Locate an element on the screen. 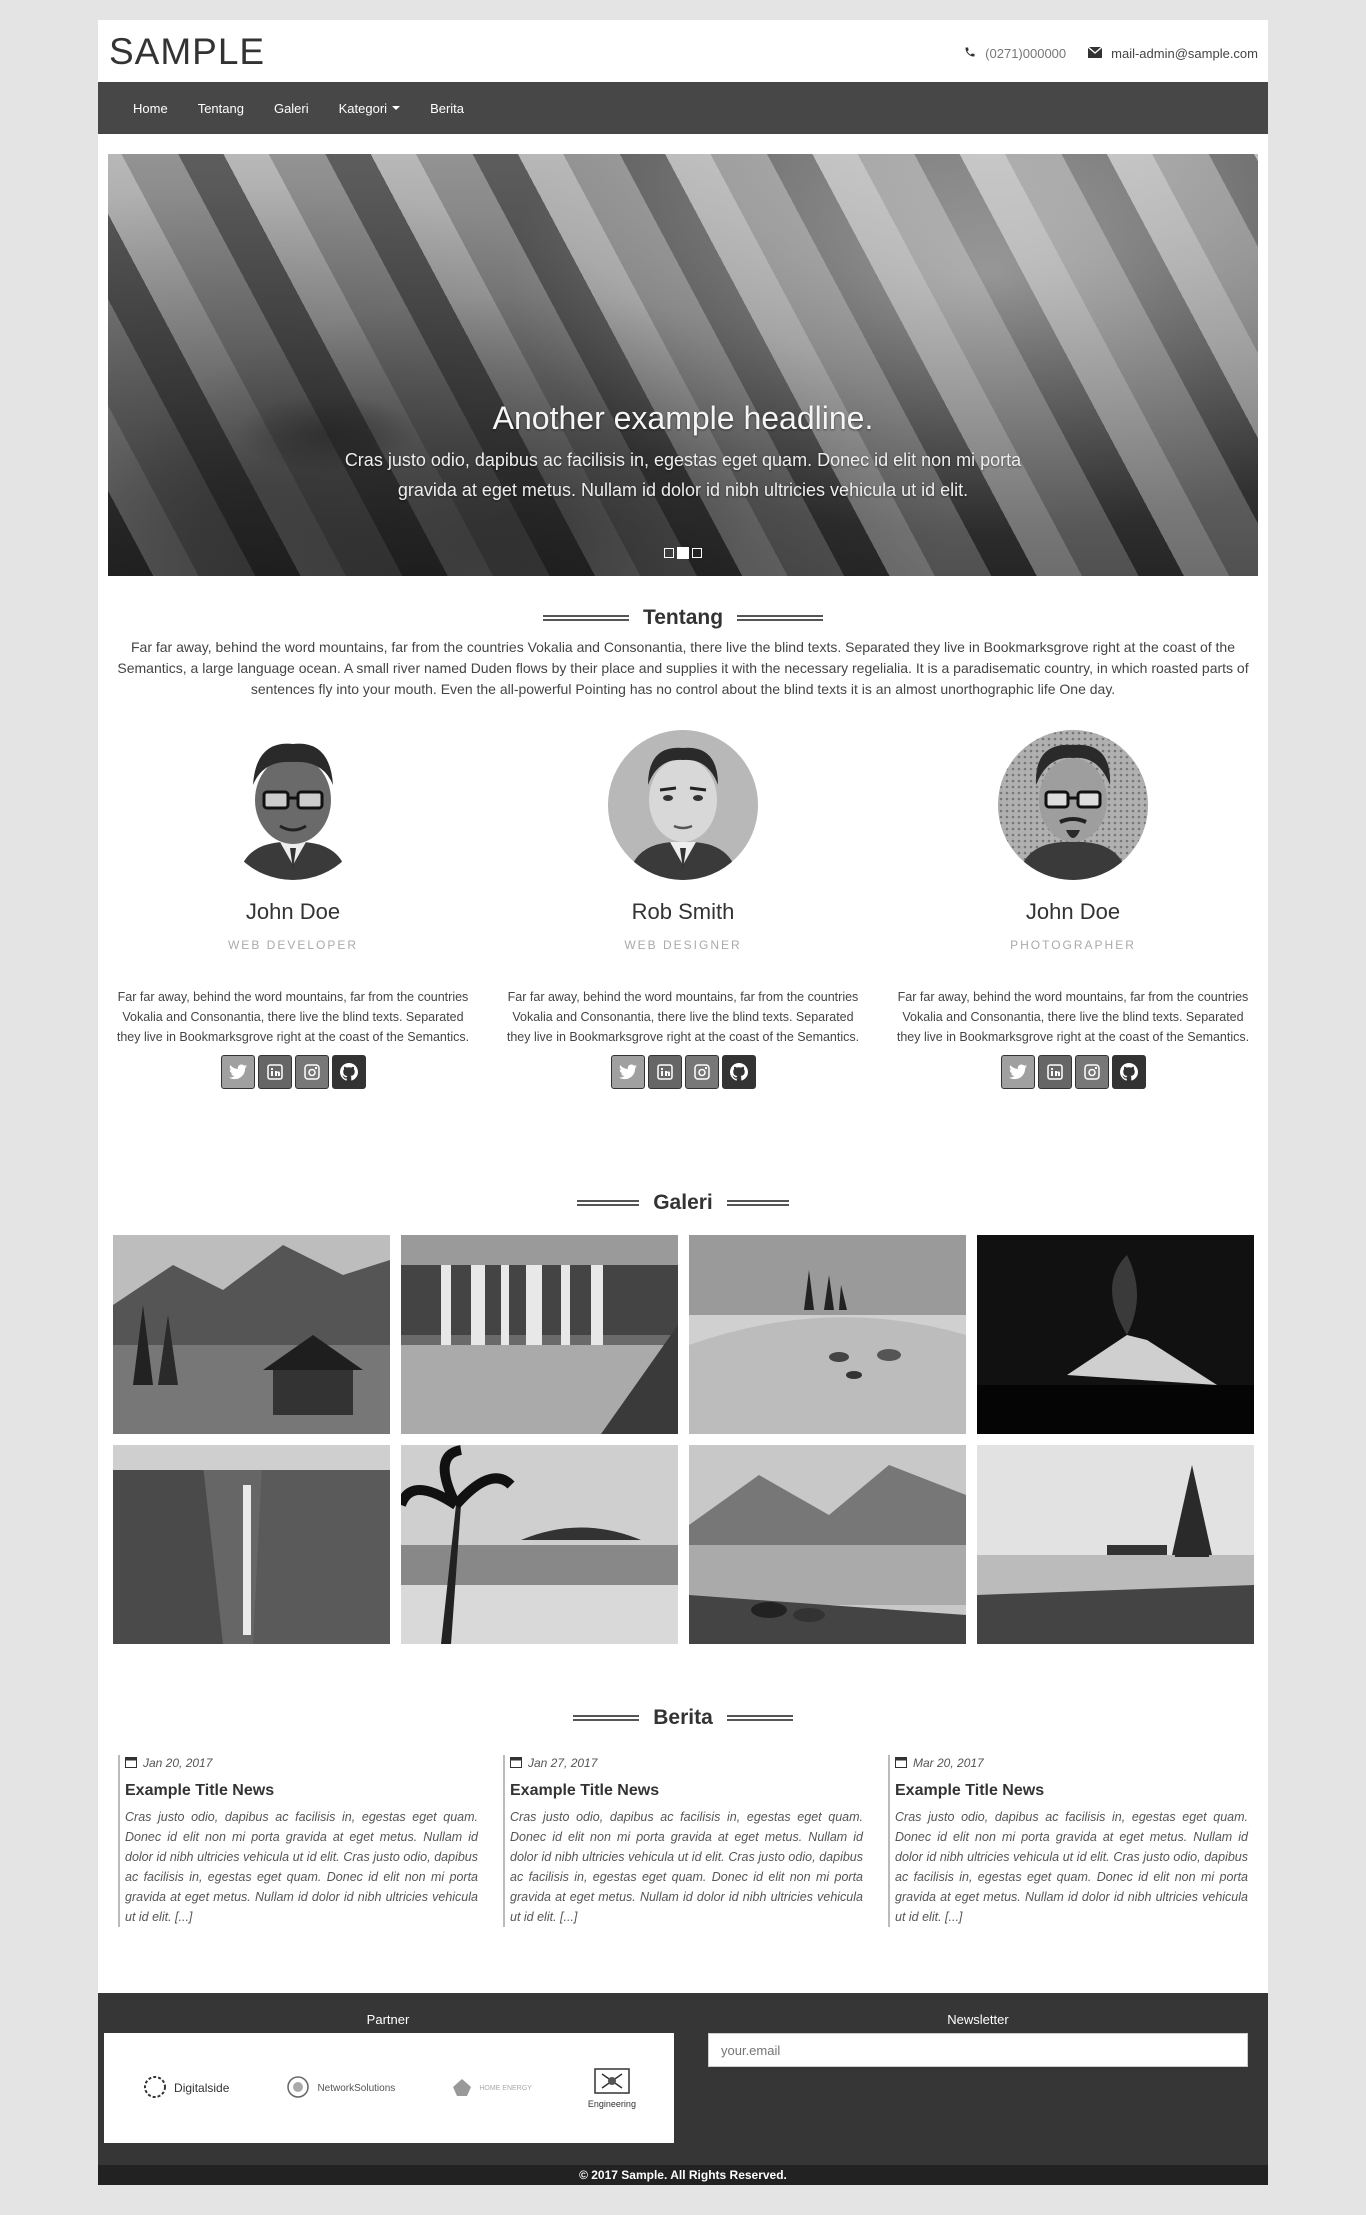 The image size is (1366, 2215). home-energy-logo-icon is located at coordinates (462, 2088).